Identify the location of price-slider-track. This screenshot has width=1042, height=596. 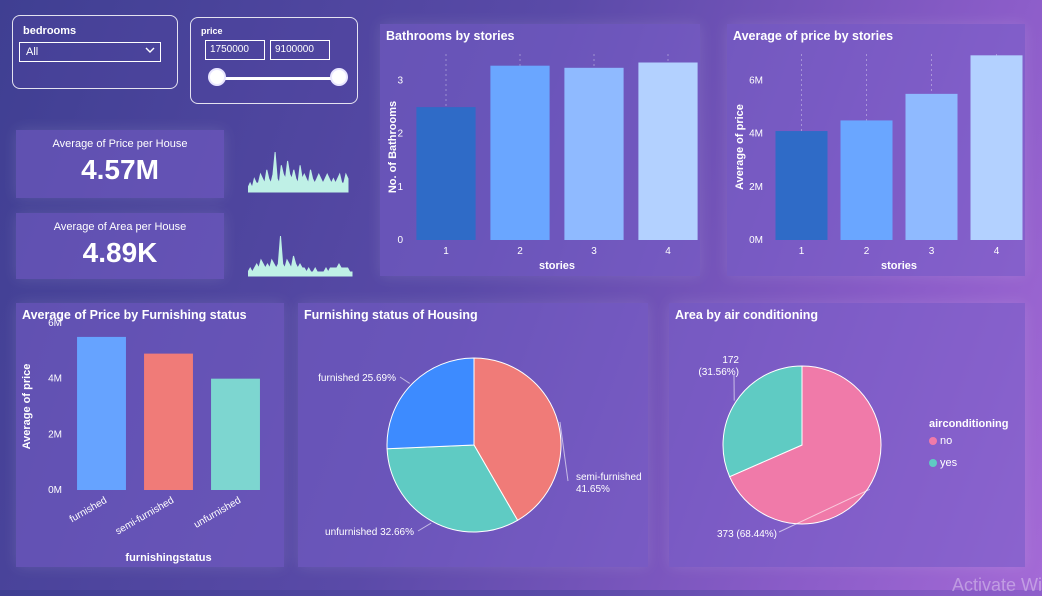
(278, 78).